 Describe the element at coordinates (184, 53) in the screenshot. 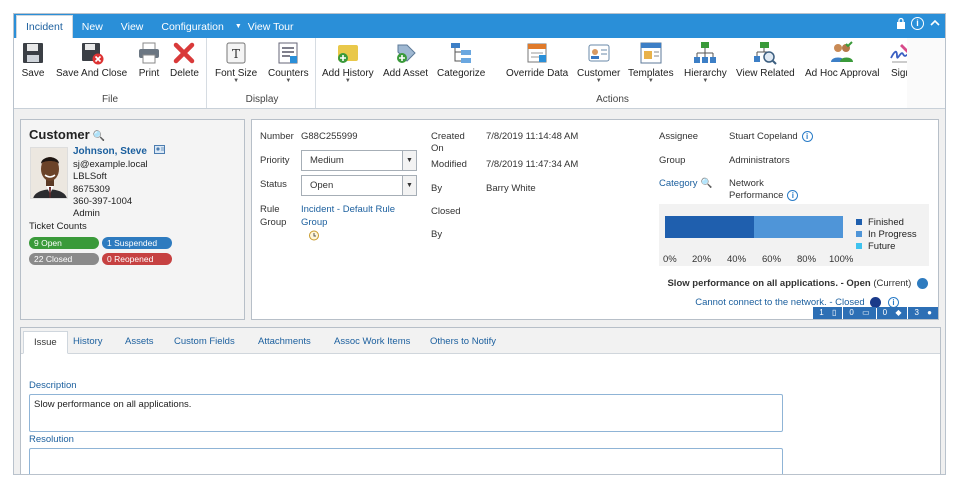

I see `delete-x-icon` at that location.